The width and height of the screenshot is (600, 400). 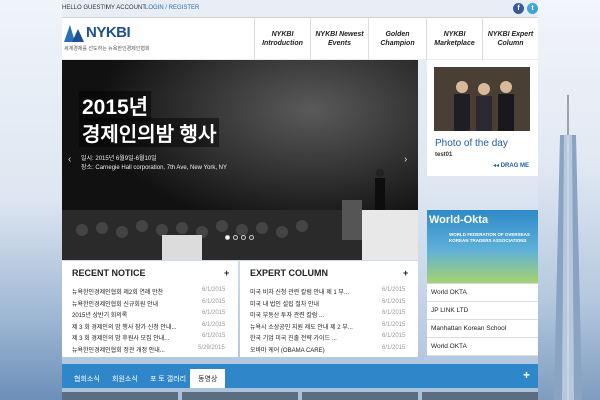 I want to click on site-logo: NYKBI 세계경제를 선도하는 뉴욕한인경제인협회, so click(x=117, y=38).